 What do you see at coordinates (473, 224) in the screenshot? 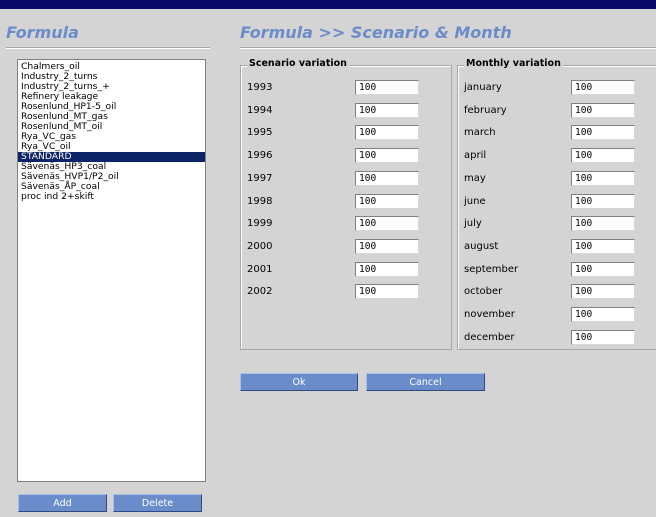
I see `monthly-label: july` at bounding box center [473, 224].